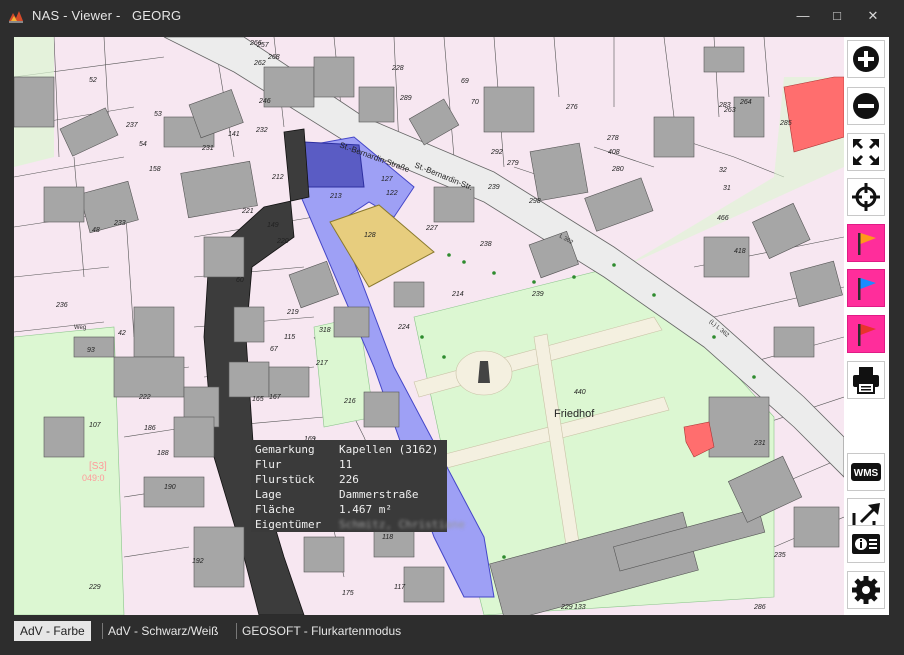 The height and width of the screenshot is (655, 904). What do you see at coordinates (397, 68) in the screenshot?
I see `parcel-number: 228` at bounding box center [397, 68].